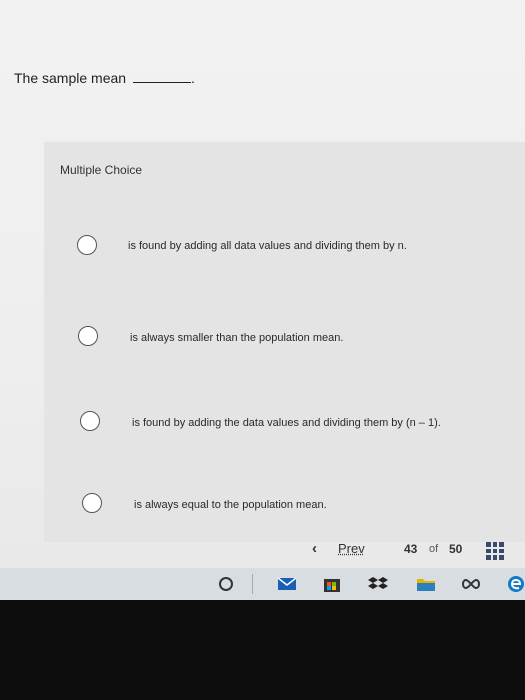 The image size is (525, 700). Describe the element at coordinates (495, 551) in the screenshot. I see `grid-icon` at that location.